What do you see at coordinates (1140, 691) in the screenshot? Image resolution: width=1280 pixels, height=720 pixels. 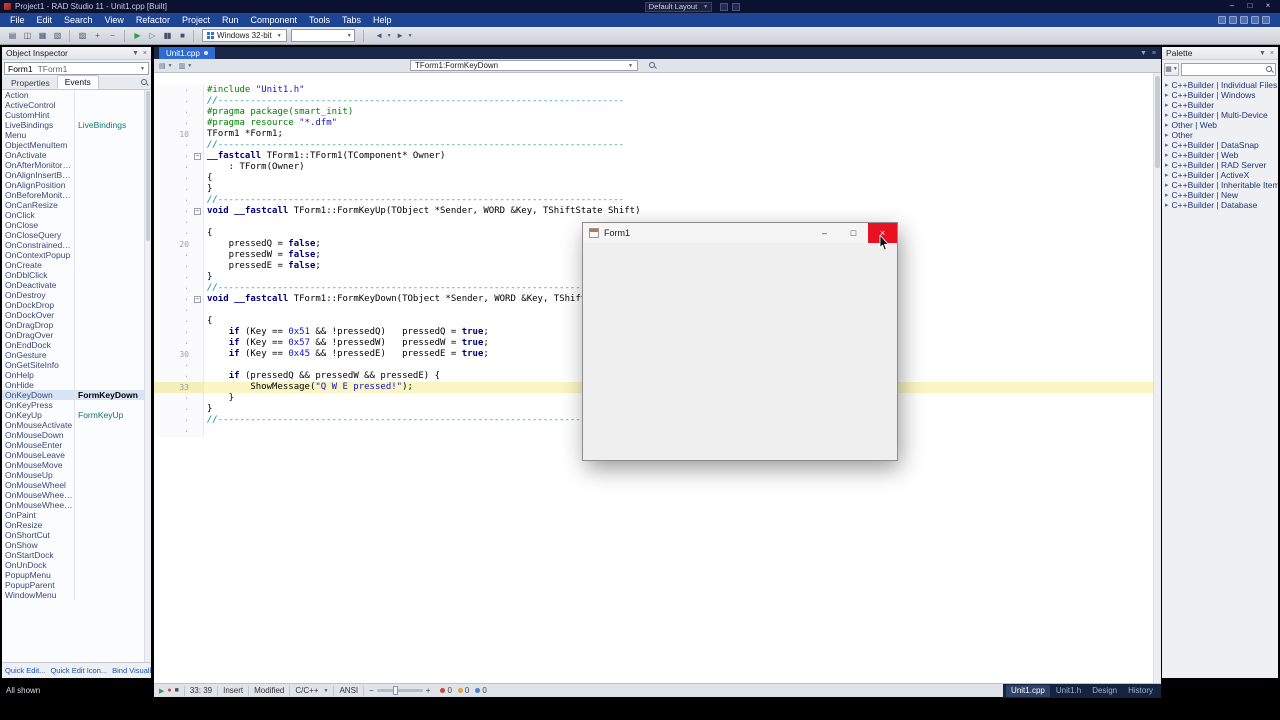 I see `view-tab-history: History` at bounding box center [1140, 691].